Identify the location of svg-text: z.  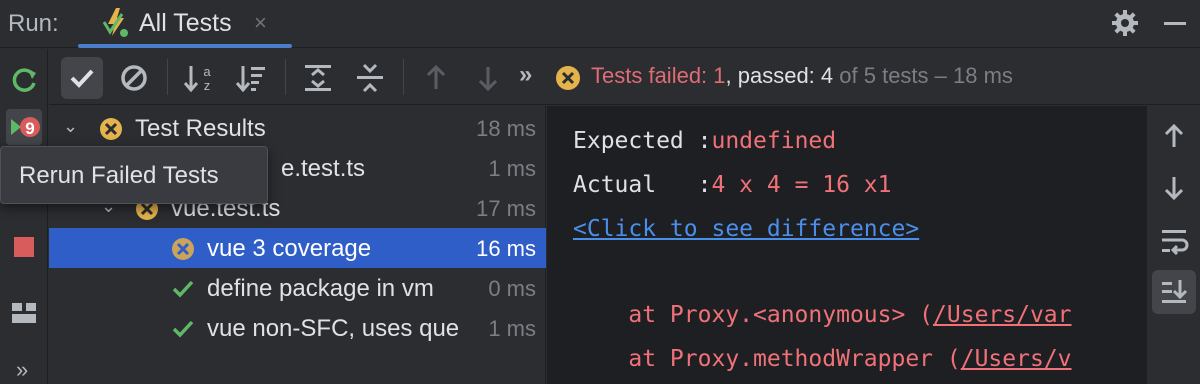
(207, 85).